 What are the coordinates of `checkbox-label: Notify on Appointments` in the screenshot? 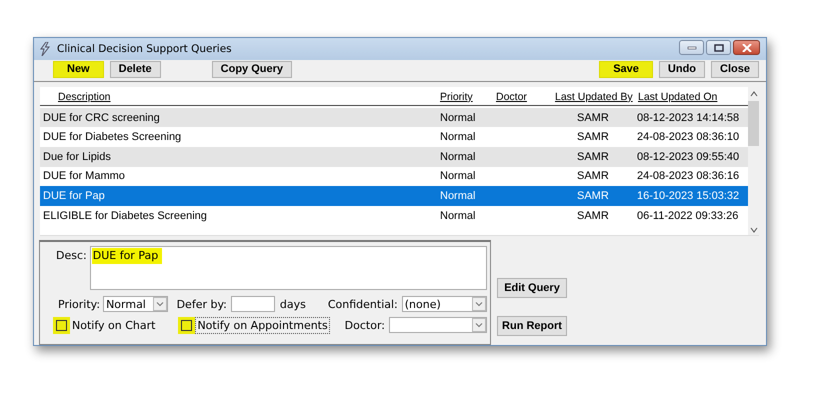 It's located at (262, 325).